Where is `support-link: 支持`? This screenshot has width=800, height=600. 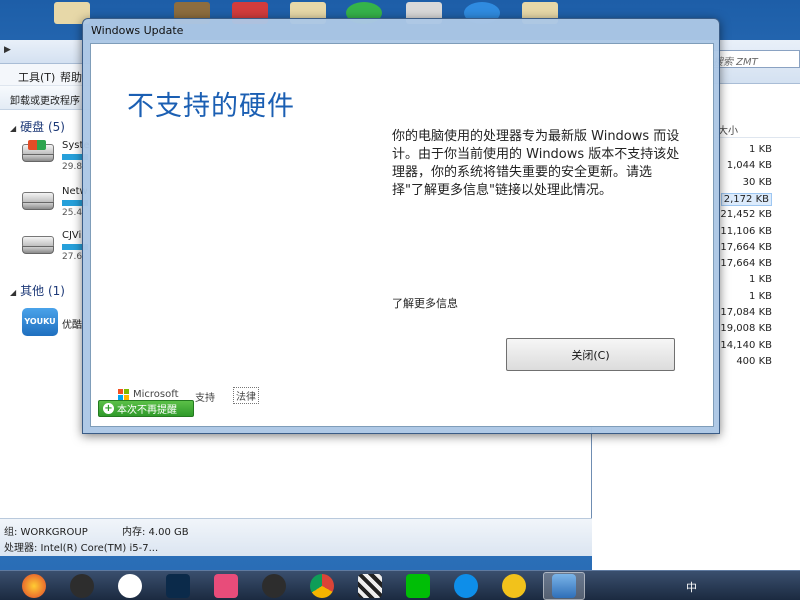 support-link: 支持 is located at coordinates (205, 396).